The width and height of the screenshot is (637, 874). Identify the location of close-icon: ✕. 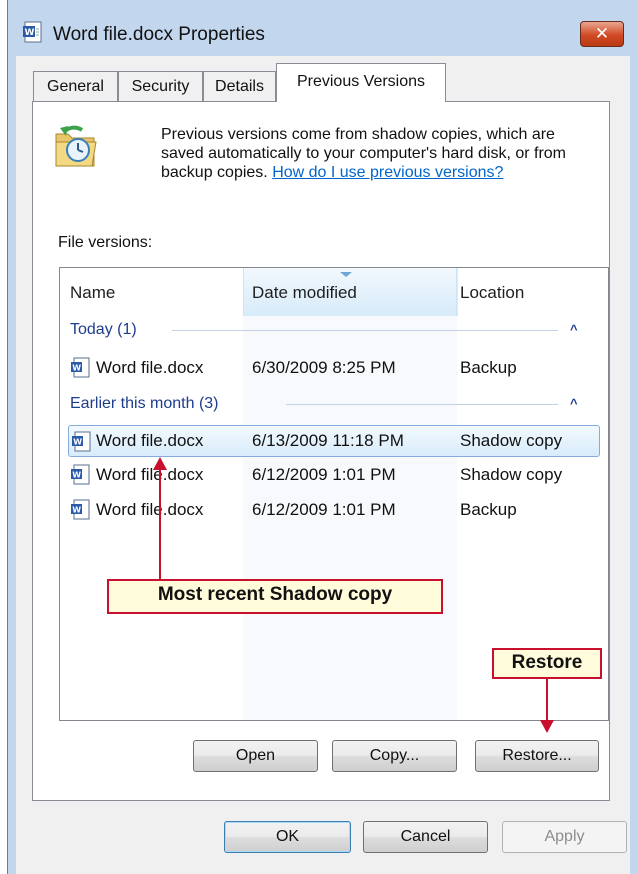
(602, 33).